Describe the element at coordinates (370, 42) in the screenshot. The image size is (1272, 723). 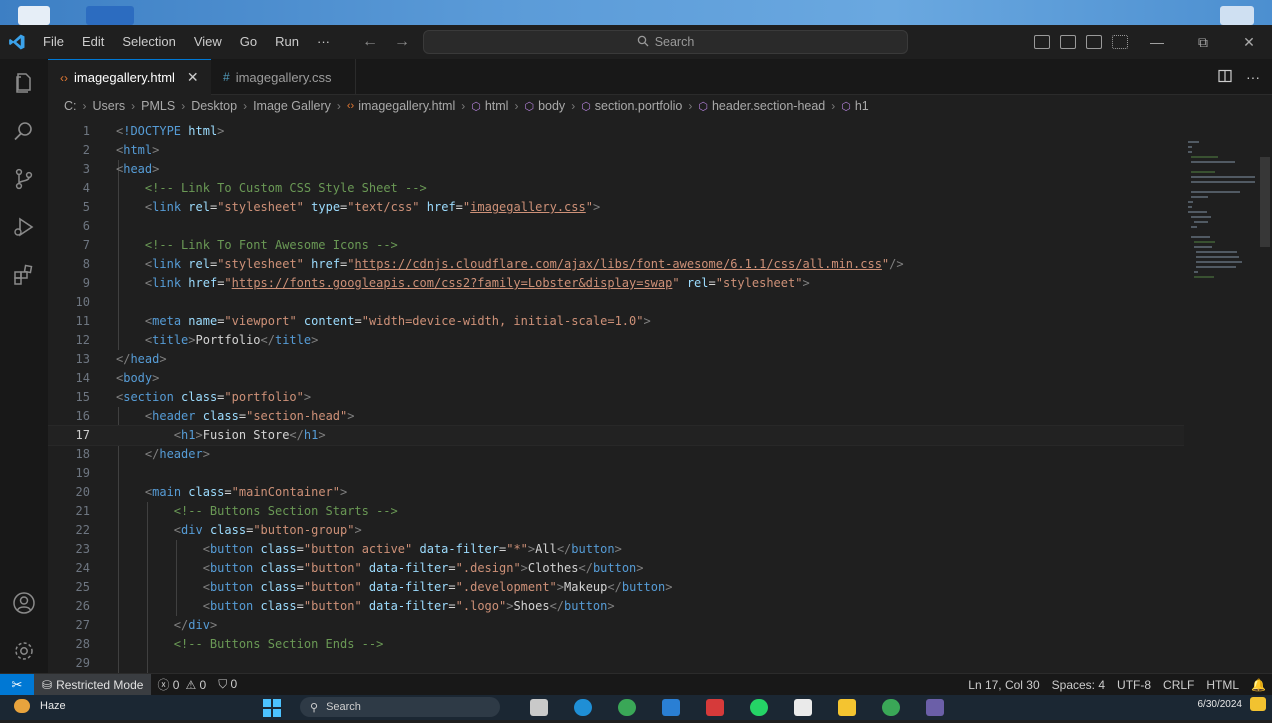
I see `back-arrow-icon: ←` at that location.